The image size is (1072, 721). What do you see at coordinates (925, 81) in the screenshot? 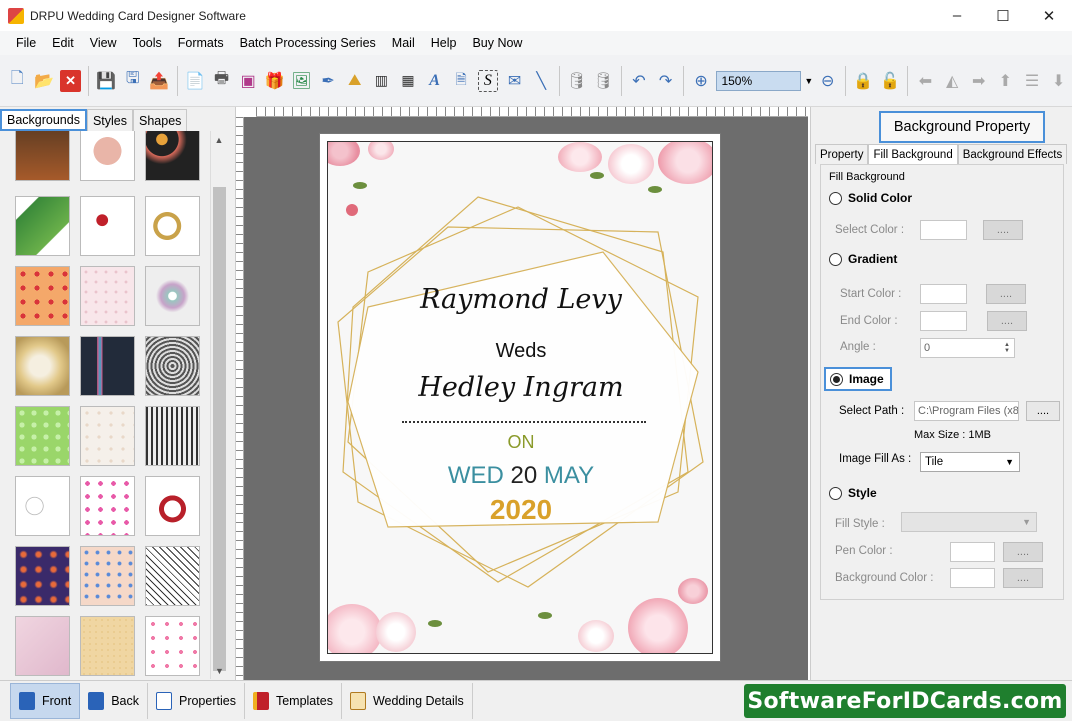
I see `arrow-left-icon: ⬅` at bounding box center [925, 81].